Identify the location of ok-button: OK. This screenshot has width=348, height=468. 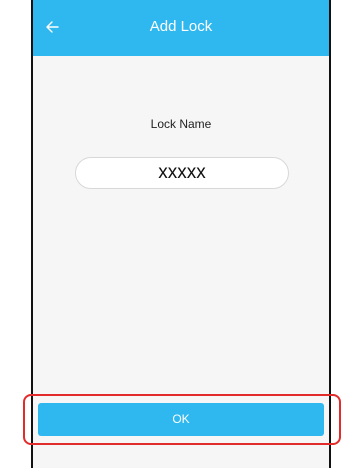
(181, 419).